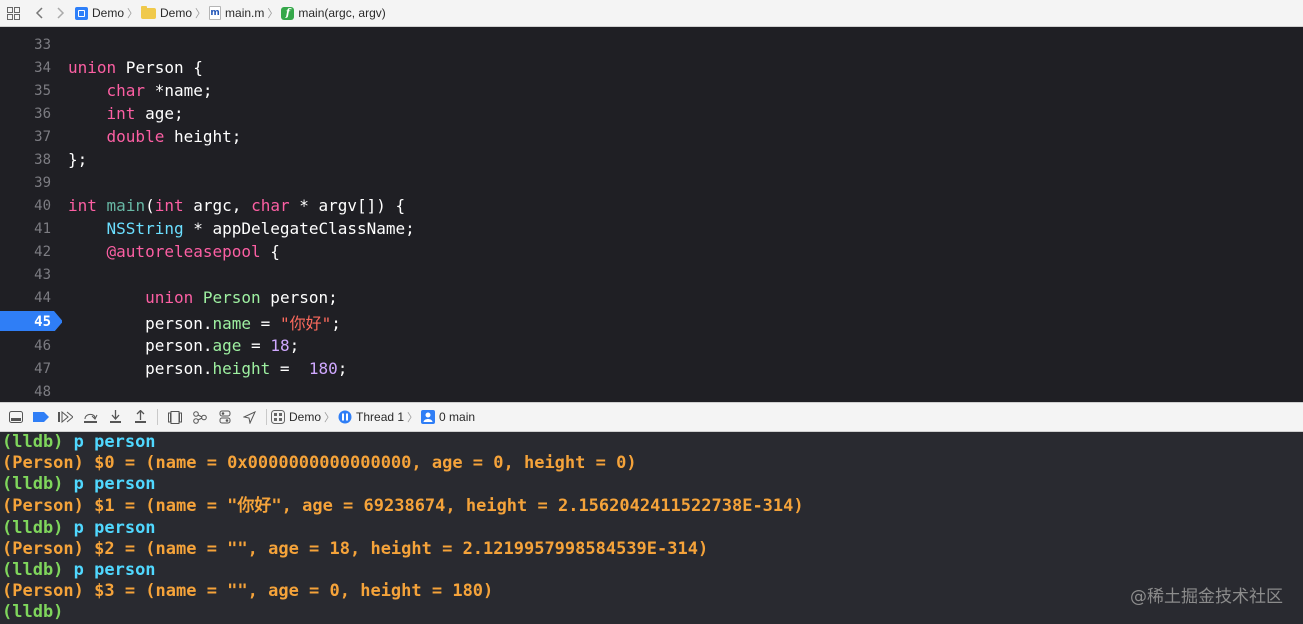  I want to click on code-text: union Person {, so click(135, 67).